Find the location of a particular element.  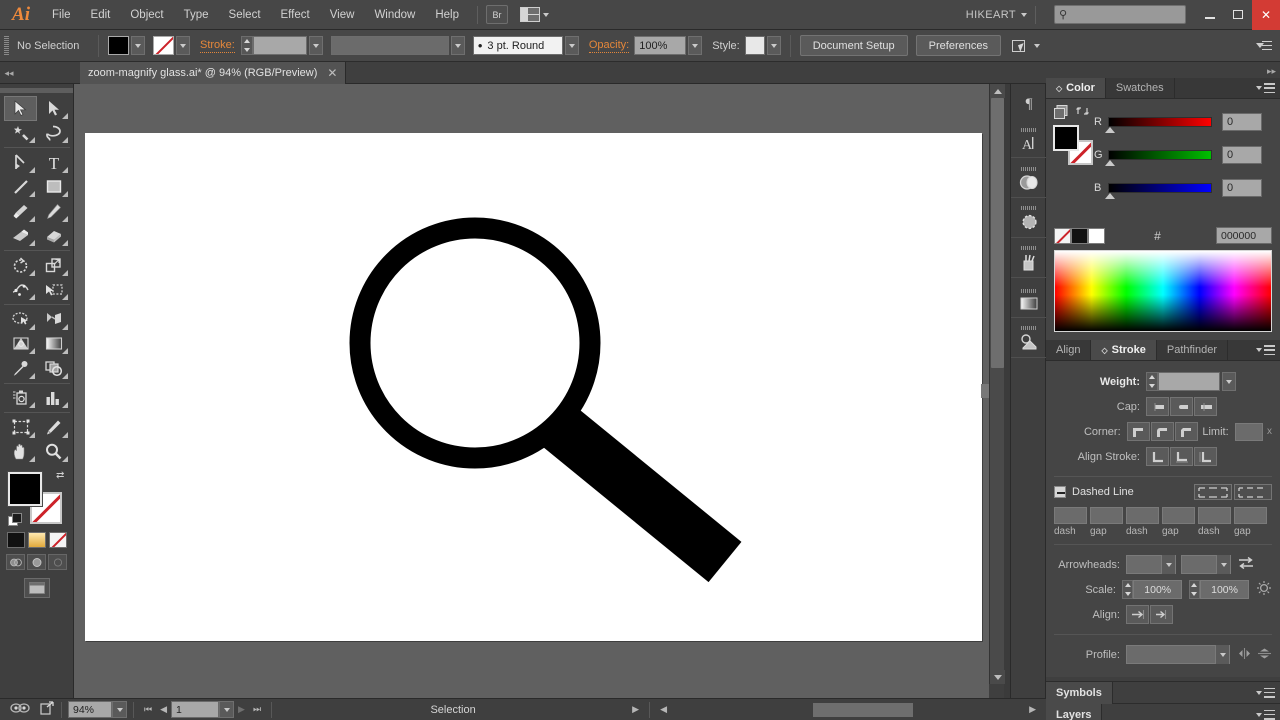

canvas-vertical-scrollbar is located at coordinates (997, 391).